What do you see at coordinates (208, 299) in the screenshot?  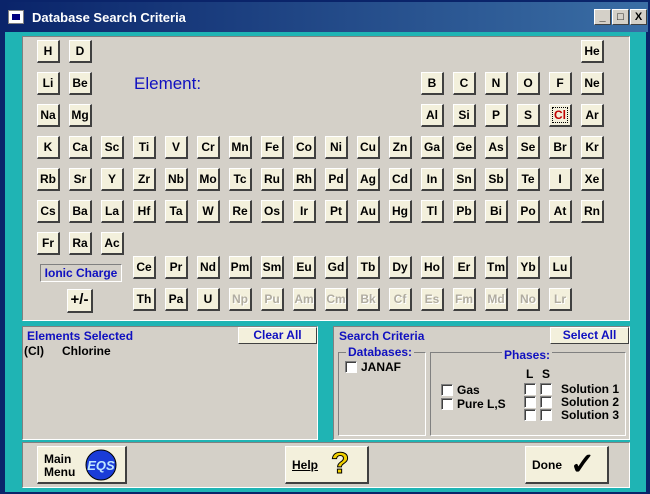 I see `element-button-u: U` at bounding box center [208, 299].